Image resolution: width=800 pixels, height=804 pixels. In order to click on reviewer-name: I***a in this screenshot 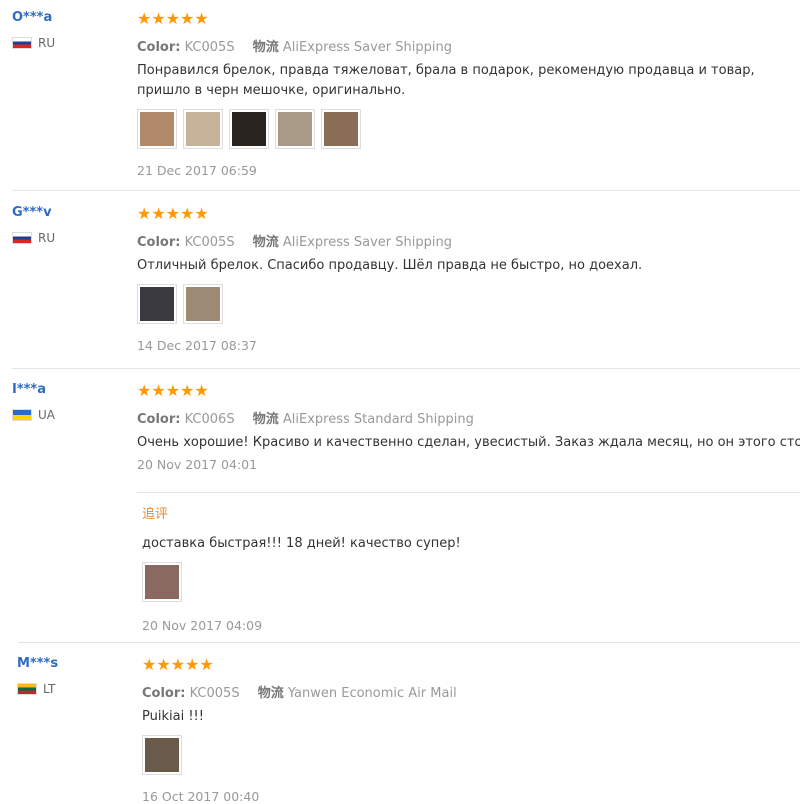, I will do `click(33, 390)`.